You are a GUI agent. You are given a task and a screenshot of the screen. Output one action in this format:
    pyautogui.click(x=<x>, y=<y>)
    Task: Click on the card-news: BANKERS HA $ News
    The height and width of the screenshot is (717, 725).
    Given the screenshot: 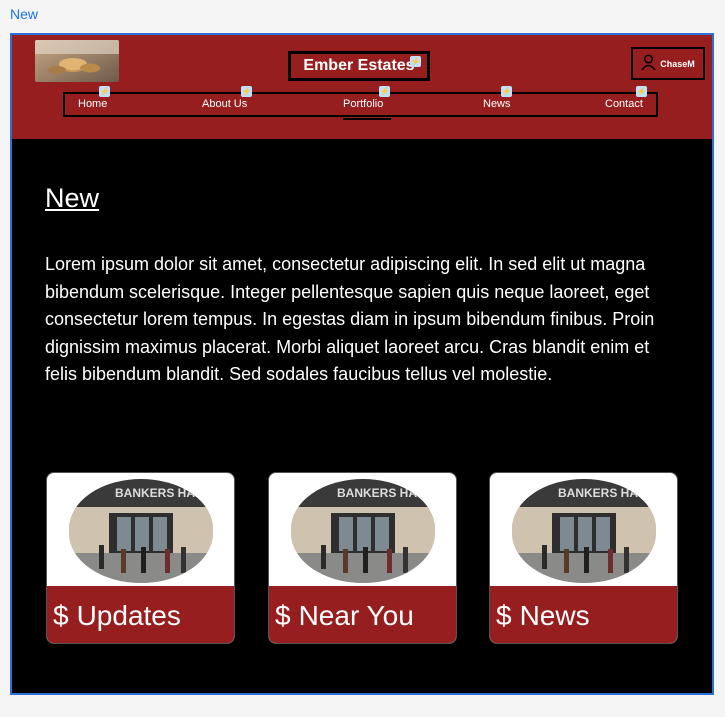 What is the action you would take?
    pyautogui.click(x=583, y=558)
    